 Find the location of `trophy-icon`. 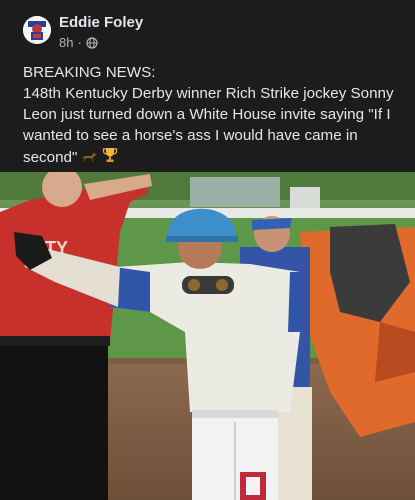

trophy-icon is located at coordinates (110, 158).